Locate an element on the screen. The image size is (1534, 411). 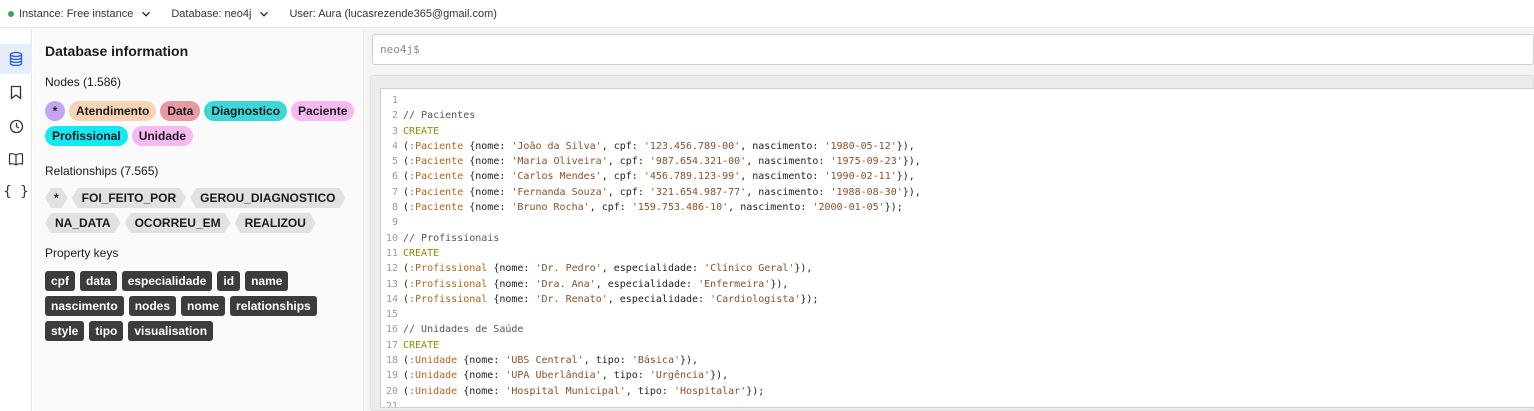
node-label-chip: Atendimento is located at coordinates (113, 111).